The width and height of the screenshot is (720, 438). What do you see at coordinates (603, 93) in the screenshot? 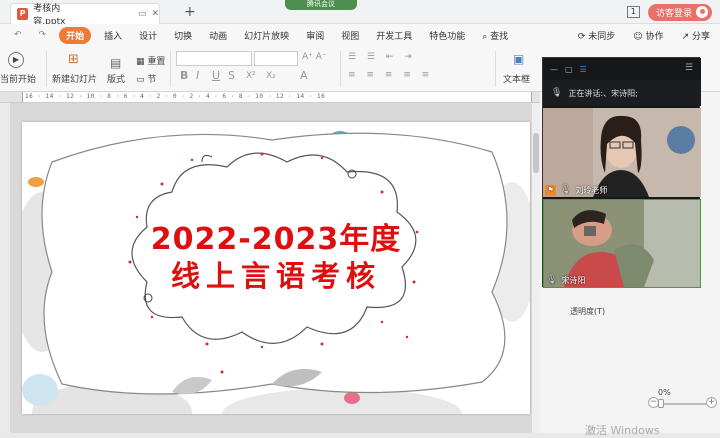
I see `speaking-label: 正在讲话:、宋诗阳;` at bounding box center [603, 93].